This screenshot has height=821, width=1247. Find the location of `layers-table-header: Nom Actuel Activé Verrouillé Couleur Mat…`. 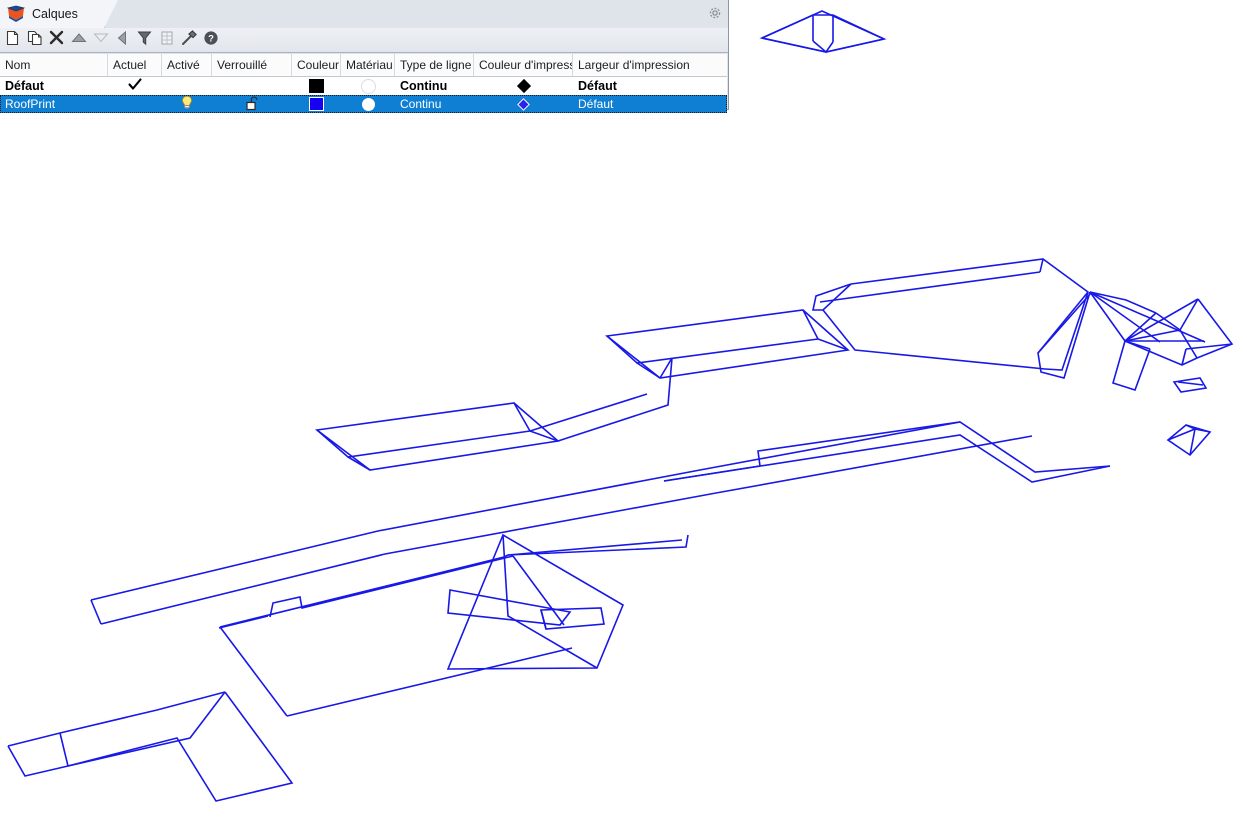

layers-table-header: Nom Actuel Activé Verrouillé Couleur Mat… is located at coordinates (363, 65).